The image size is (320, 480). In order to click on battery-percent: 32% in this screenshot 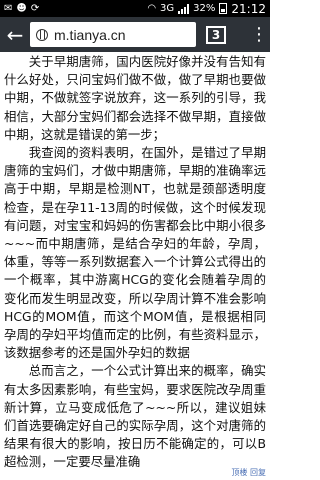, I will do `click(204, 8)`.